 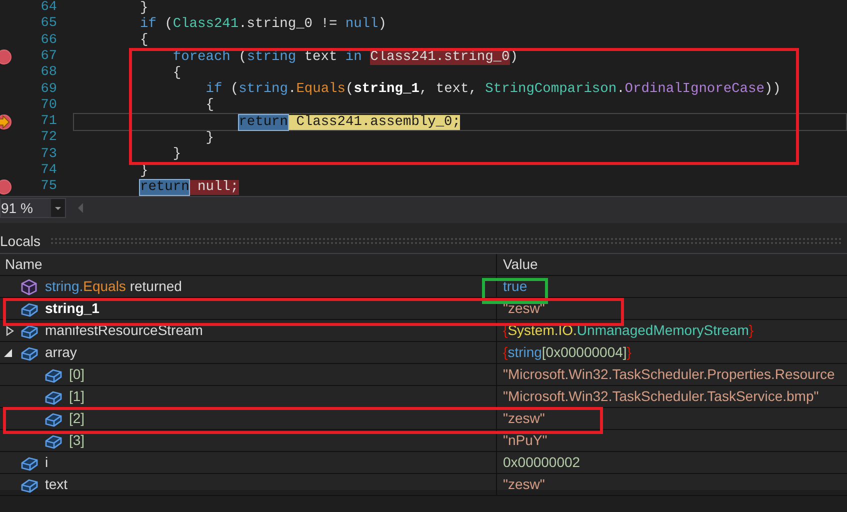 What do you see at coordinates (48, 24) in the screenshot?
I see `line-number: 65` at bounding box center [48, 24].